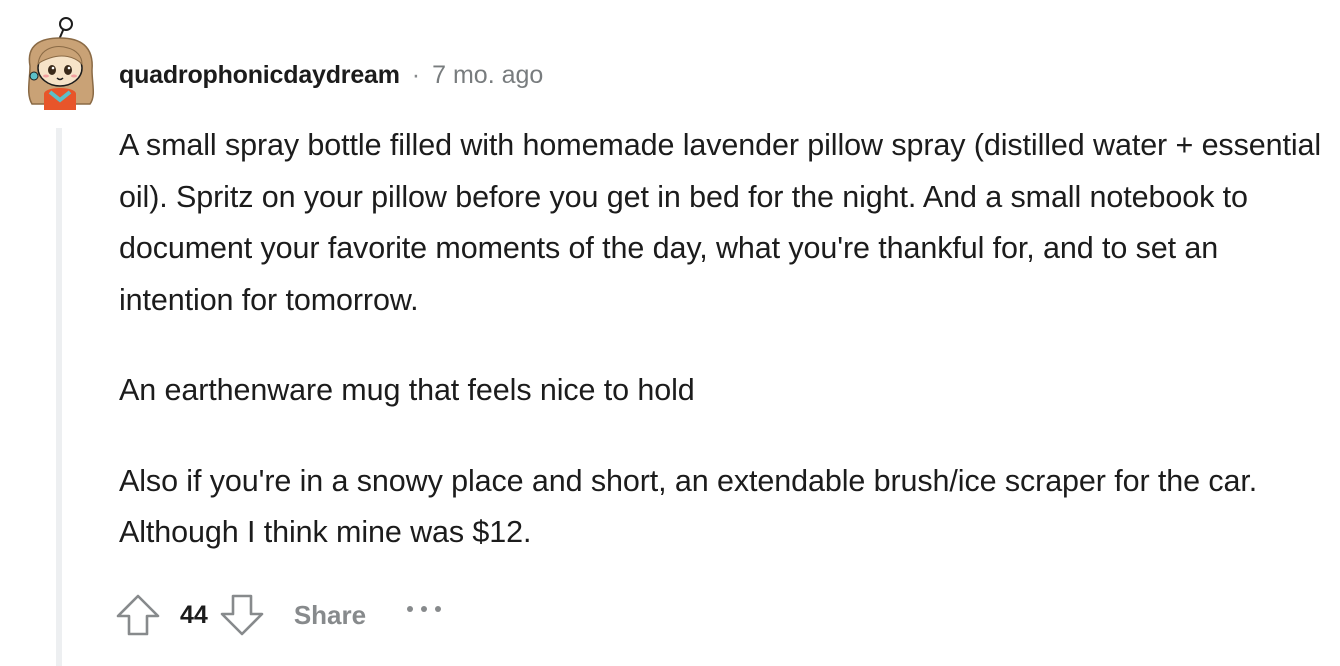  Describe the element at coordinates (330, 615) in the screenshot. I see `share-button: Share` at that location.